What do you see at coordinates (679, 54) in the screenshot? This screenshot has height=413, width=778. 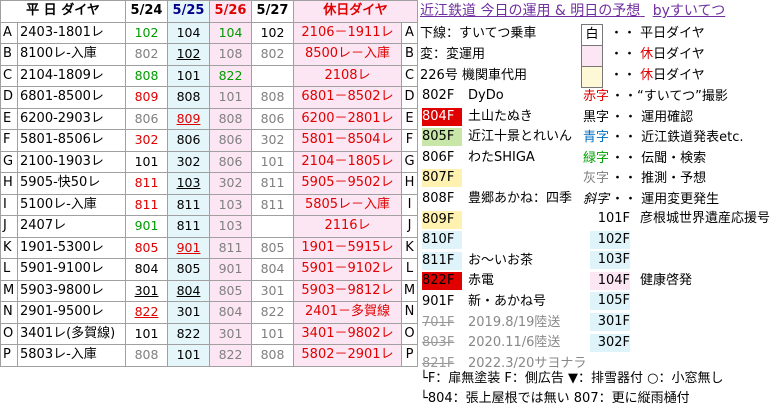 I see `legend-holiday-1-text: 日ダイヤ` at bounding box center [679, 54].